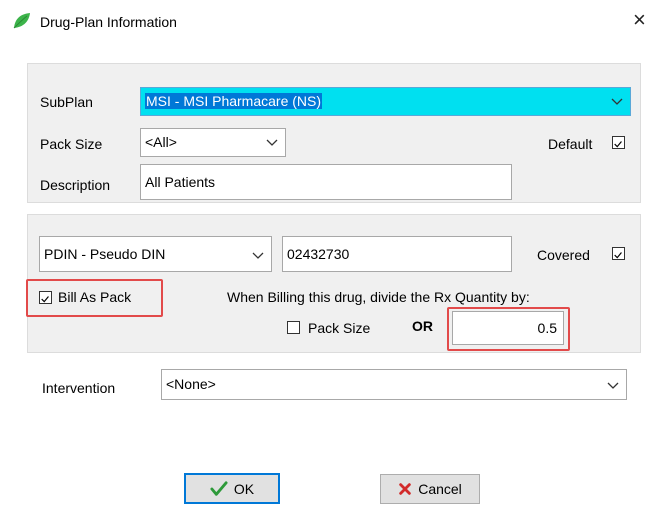  Describe the element at coordinates (71, 144) in the screenshot. I see `packsize-label: Pack Size` at that location.